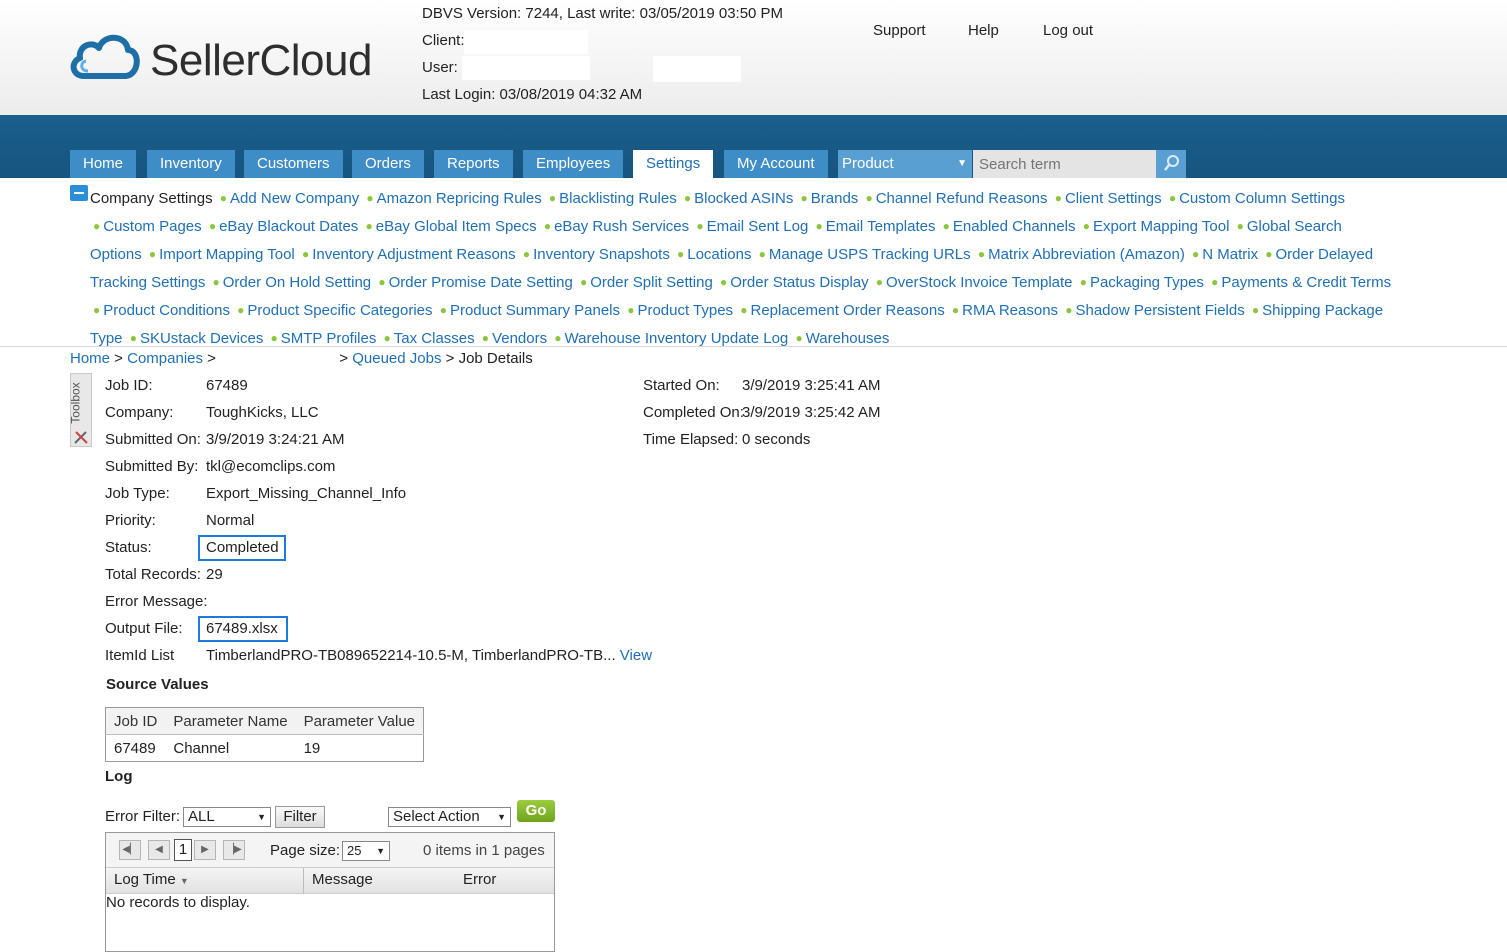 This screenshot has width=1507, height=952. I want to click on column-header-parameter-name: Parameter Name, so click(230, 721).